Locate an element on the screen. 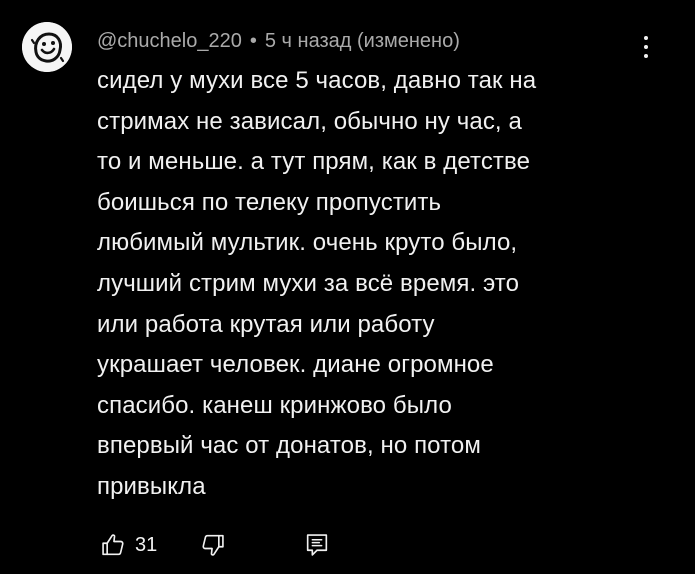 This screenshot has width=695, height=574. dislike-button is located at coordinates (213, 545).